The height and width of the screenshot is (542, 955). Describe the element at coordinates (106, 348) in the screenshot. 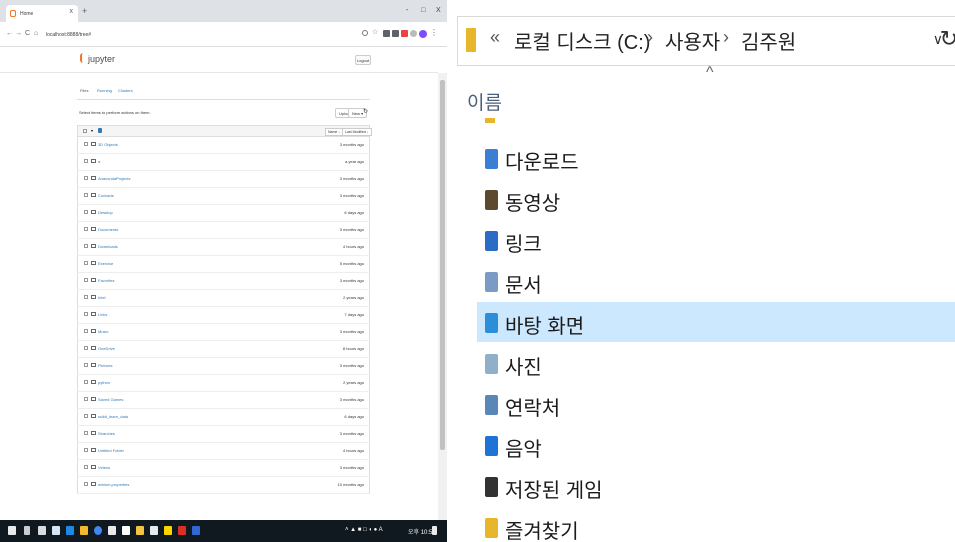

I see `file-name-link: OneDrive` at that location.